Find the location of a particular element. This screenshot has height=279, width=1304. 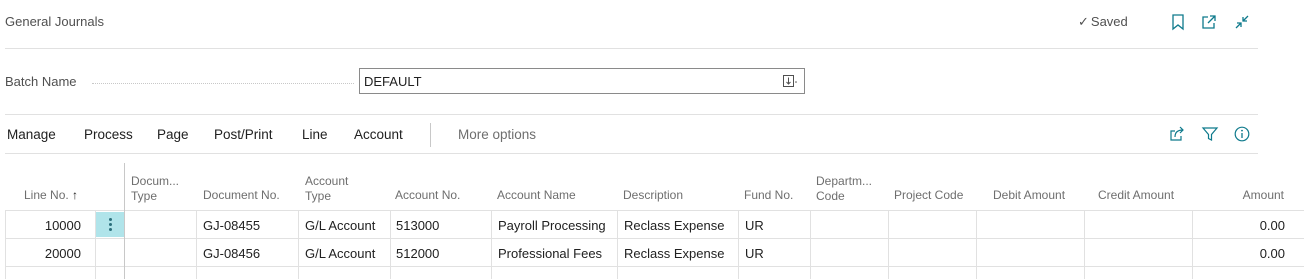

batch-divider is located at coordinates (631, 114).